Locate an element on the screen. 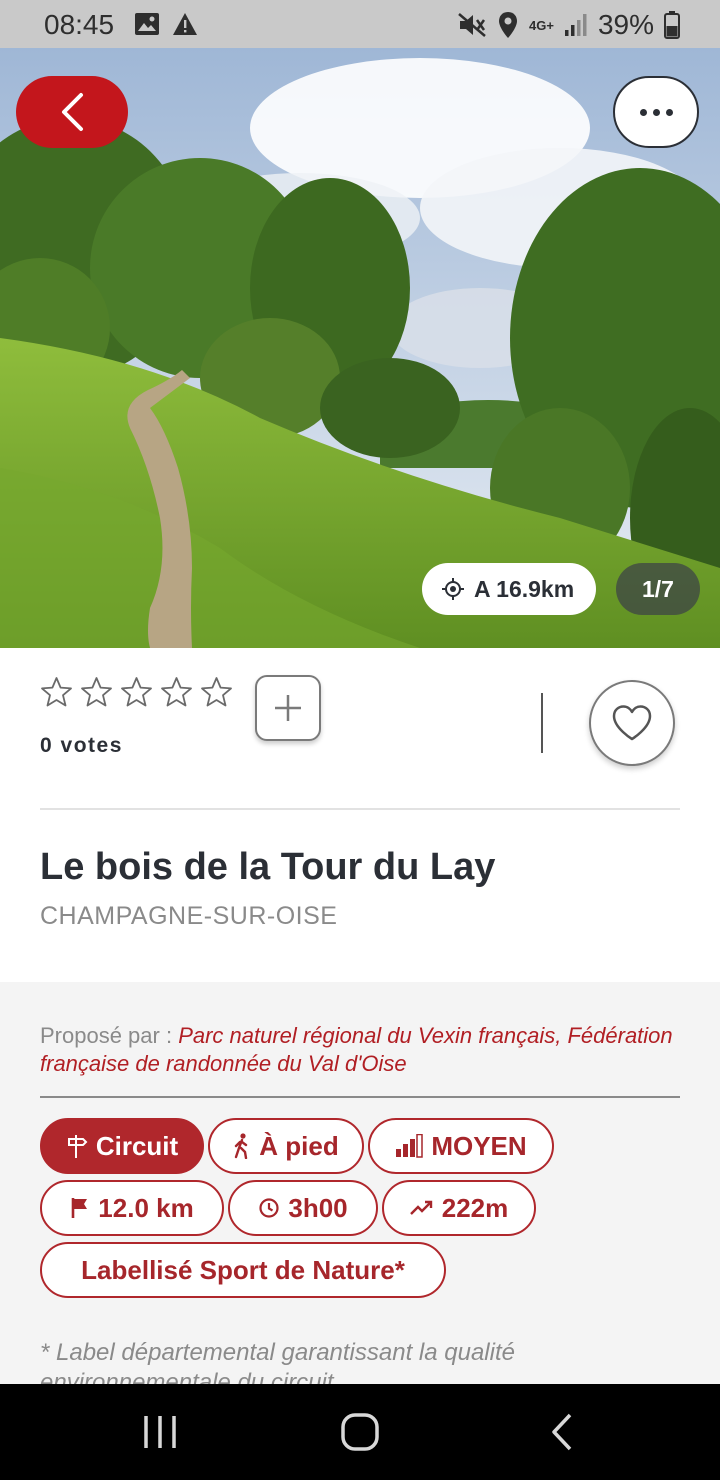 This screenshot has width=720, height=1480. navigation-bar is located at coordinates (360, 1432).